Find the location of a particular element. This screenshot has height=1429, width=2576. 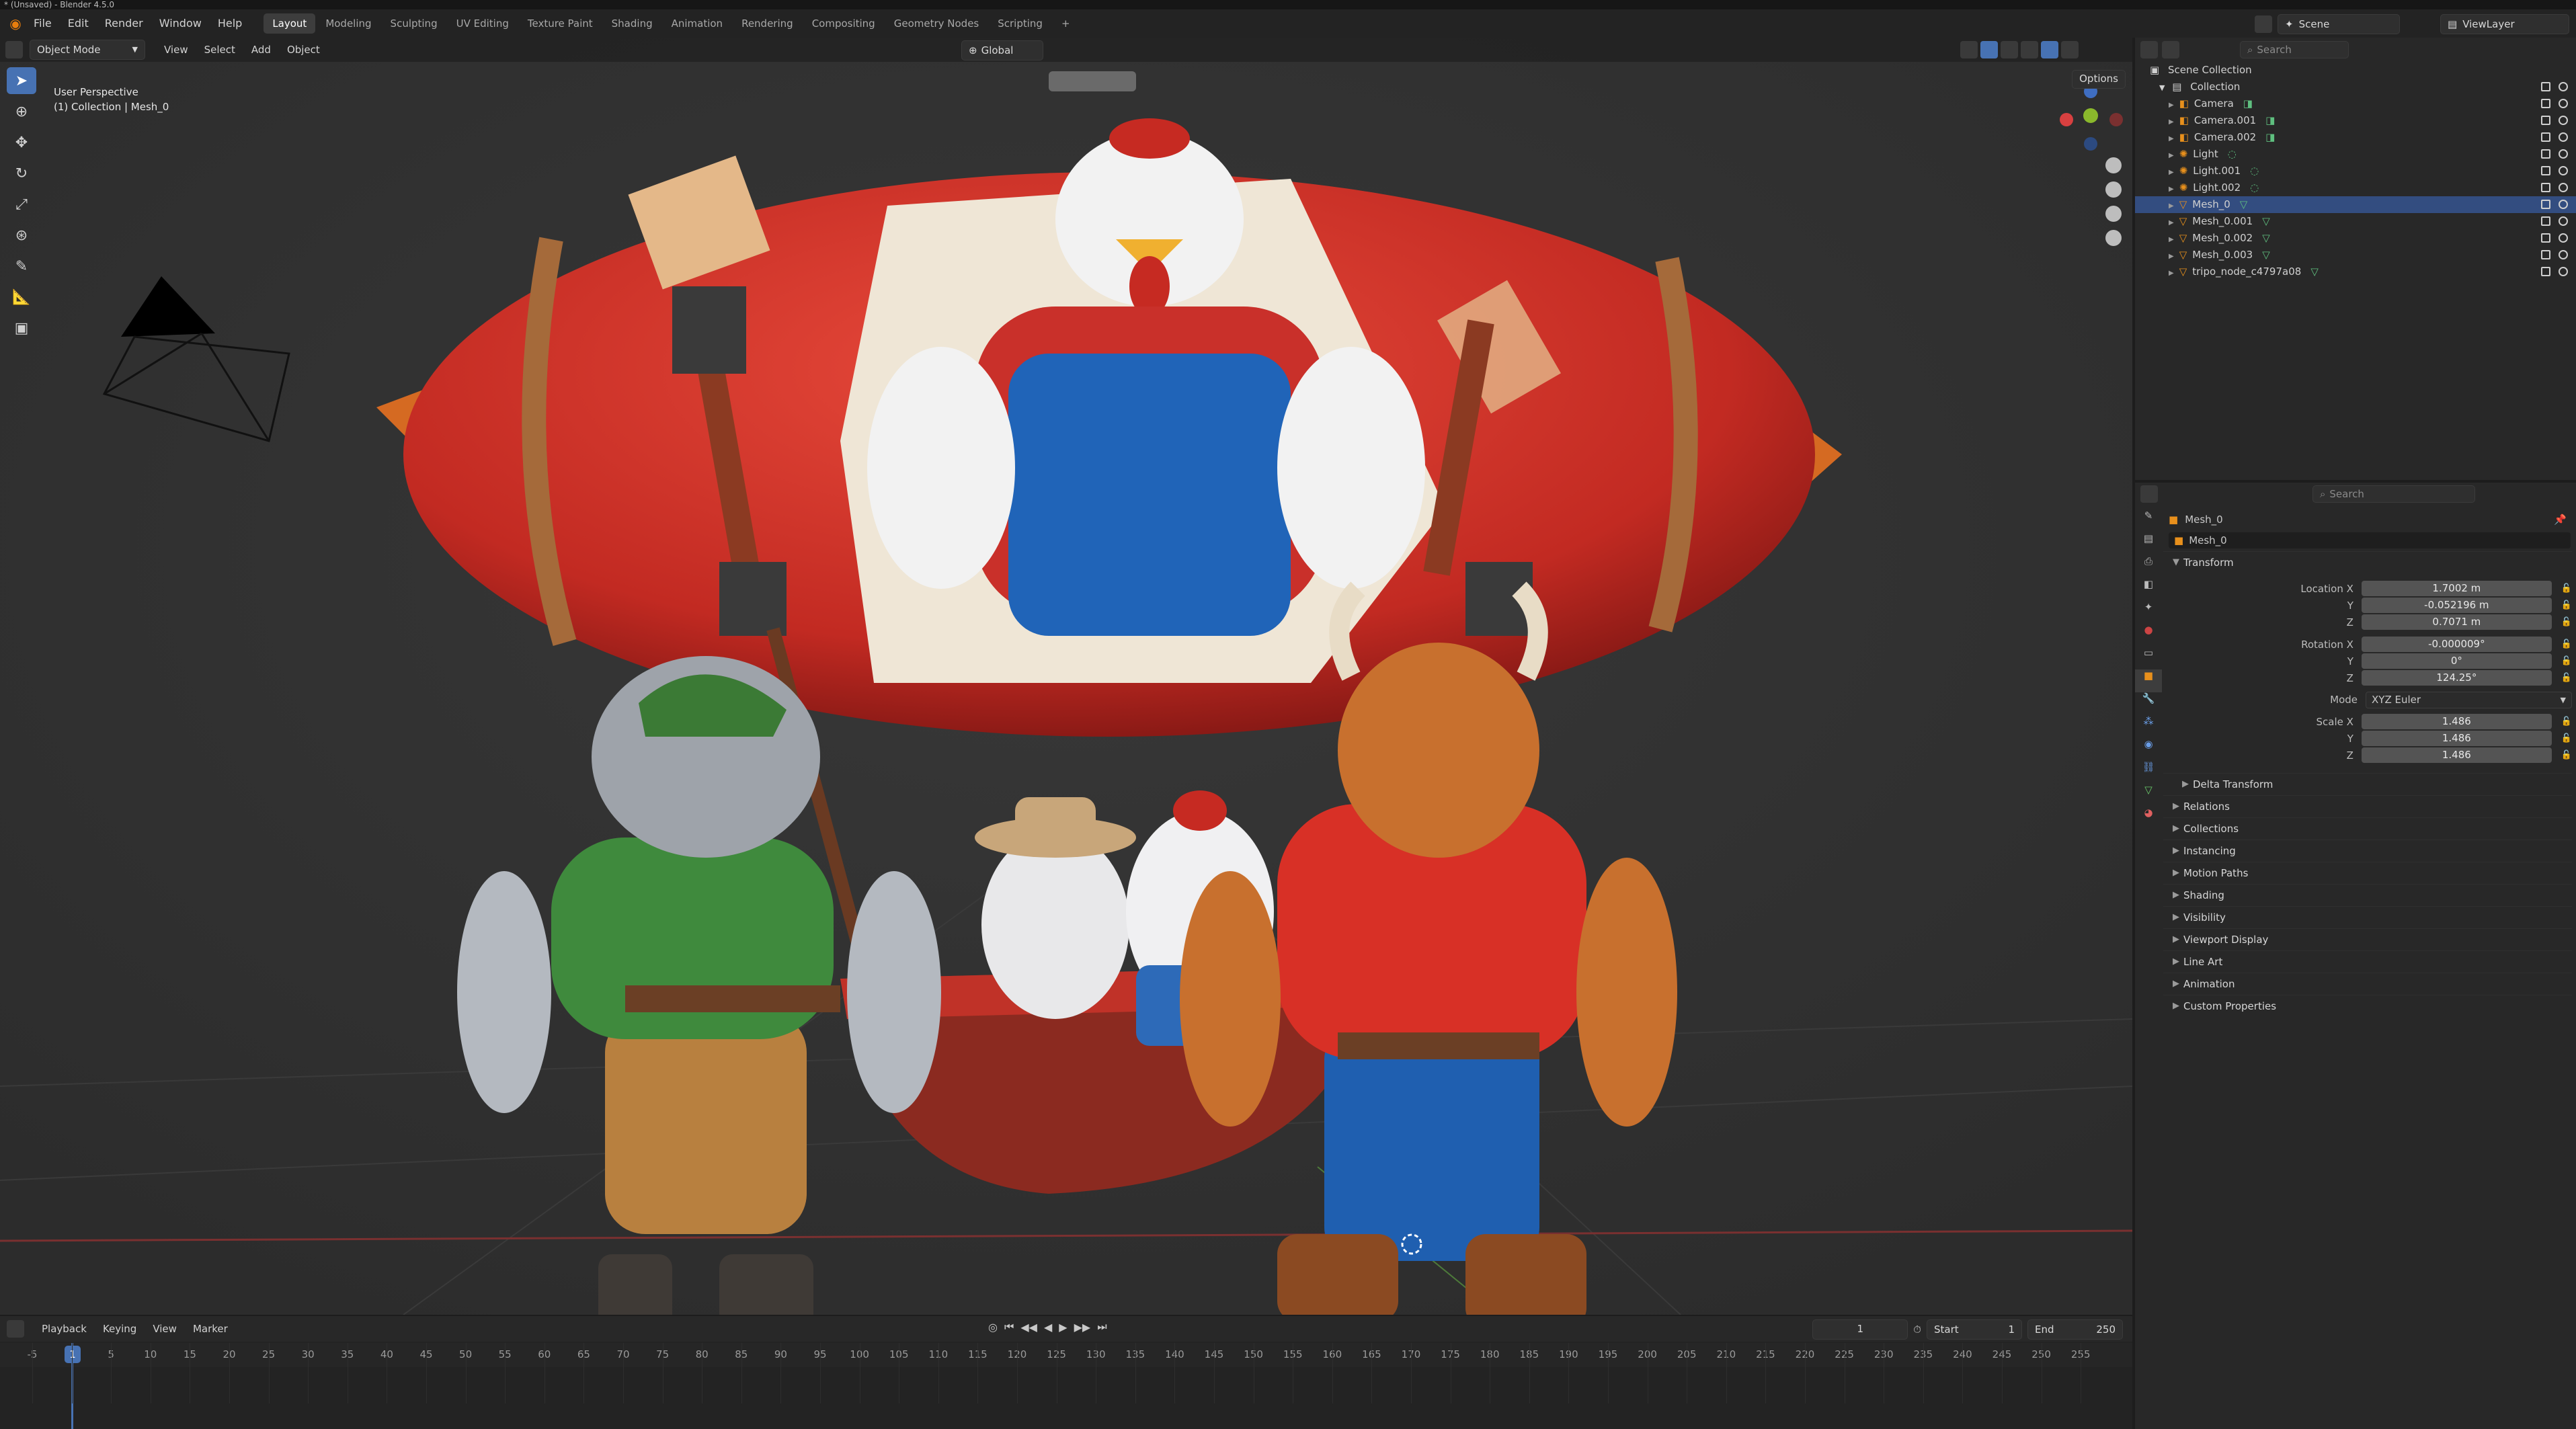

tab-modeling: Modeling is located at coordinates (348, 24).